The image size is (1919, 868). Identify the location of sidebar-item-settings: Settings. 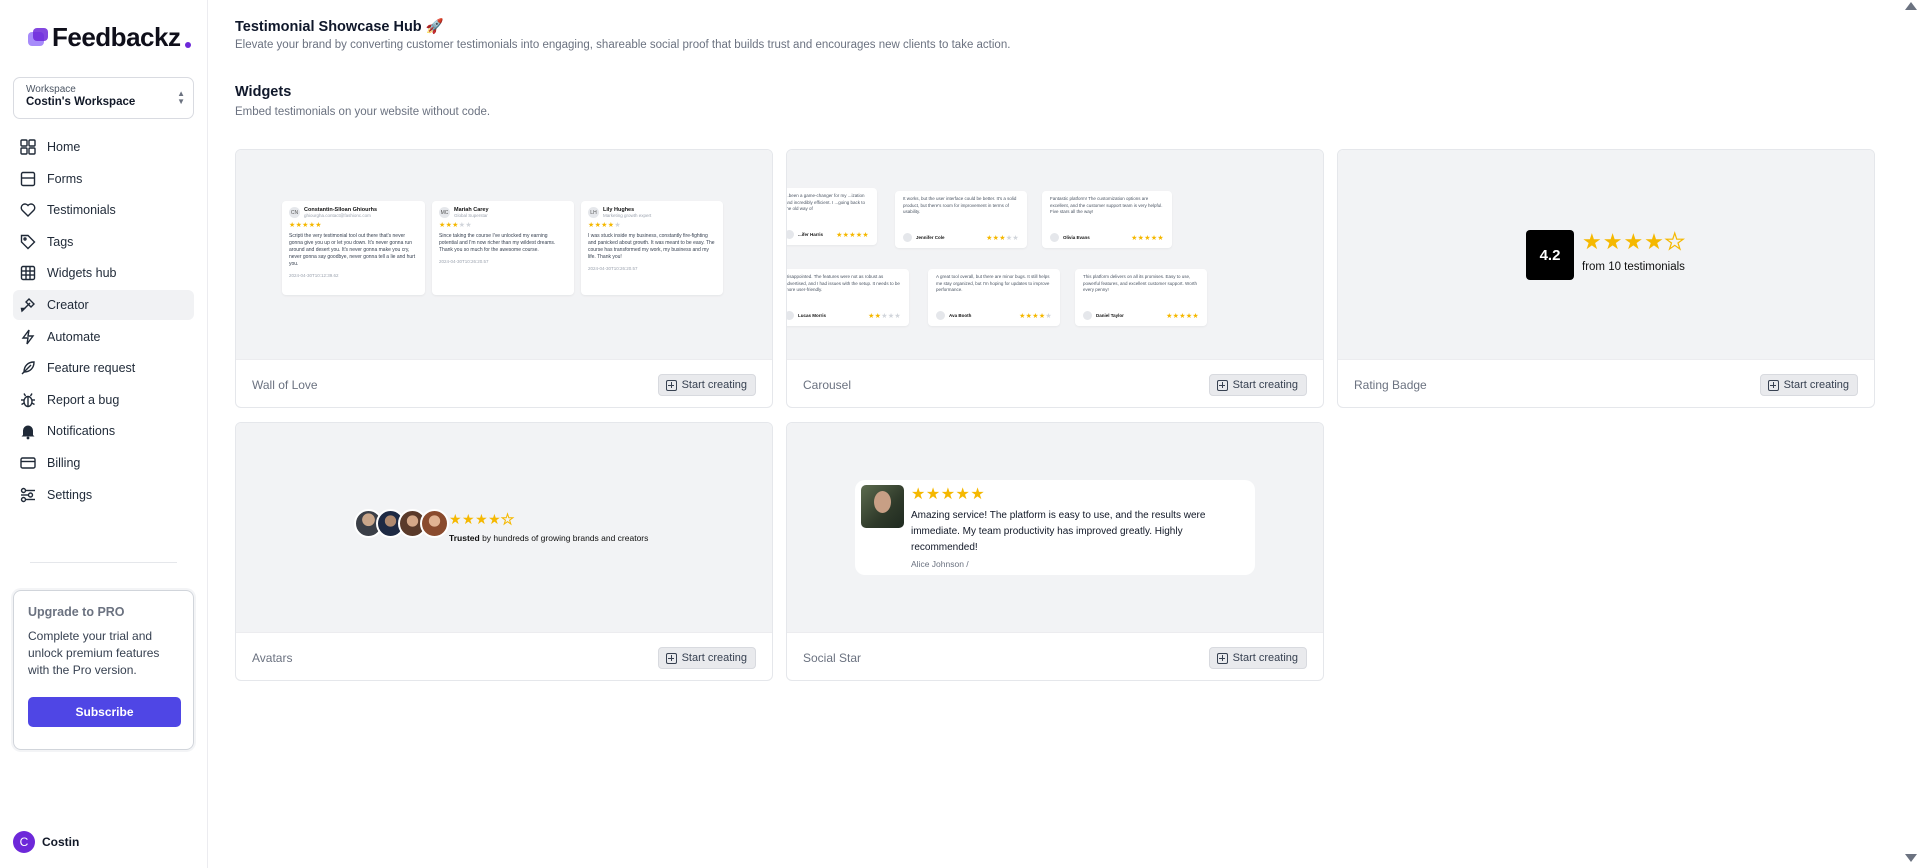
(103, 495).